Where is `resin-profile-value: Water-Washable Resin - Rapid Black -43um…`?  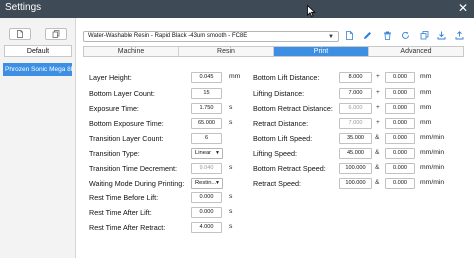 resin-profile-value: Water-Washable Resin - Rapid Black -43um… is located at coordinates (168, 36).